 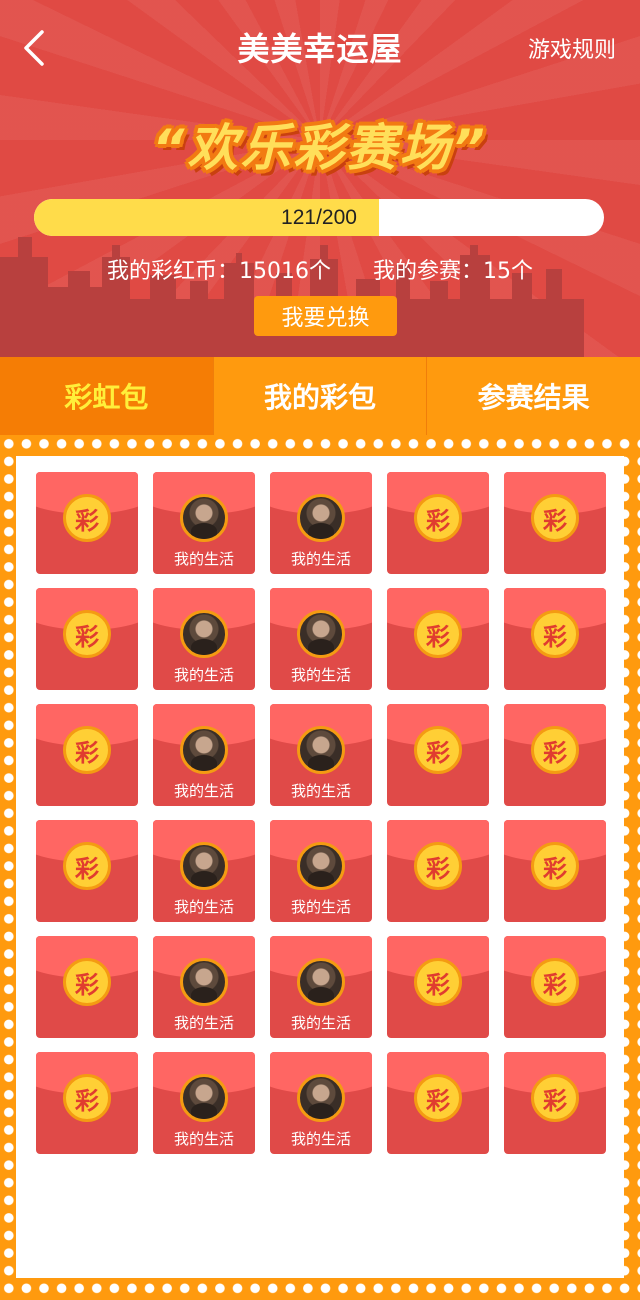 I want to click on my-coins-text: 我的彩红币：15016个, so click(x=219, y=271).